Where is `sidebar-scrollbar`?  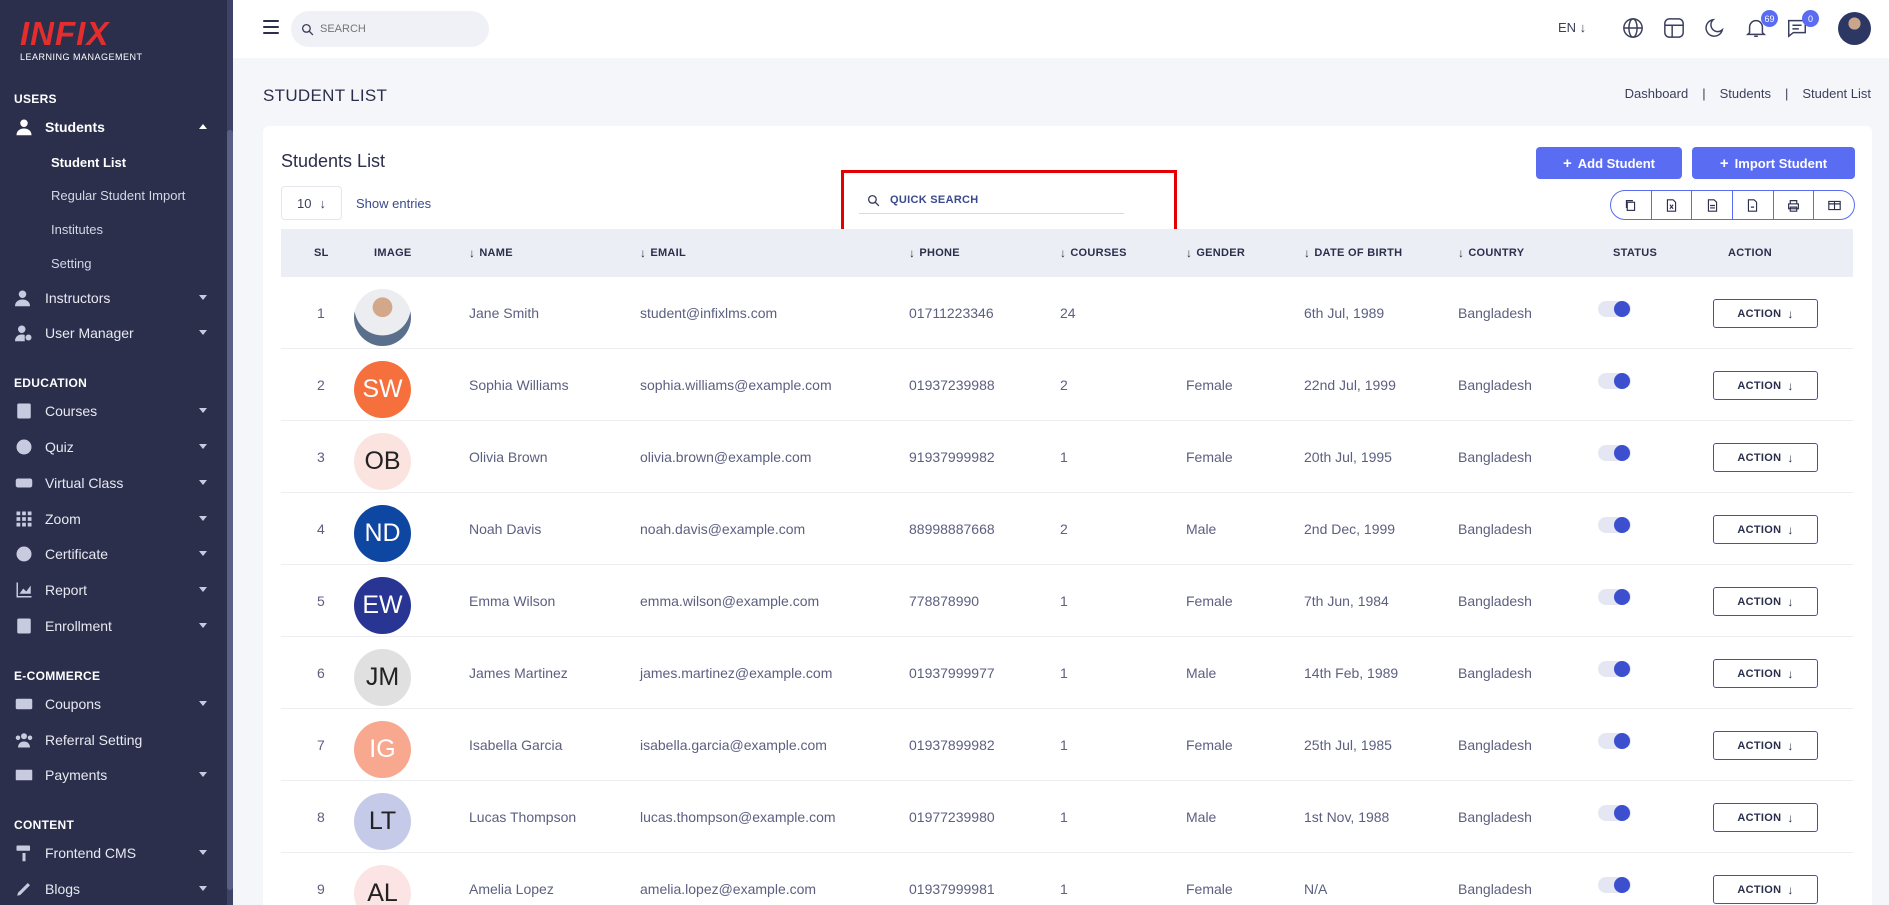
sidebar-scrollbar is located at coordinates (230, 452).